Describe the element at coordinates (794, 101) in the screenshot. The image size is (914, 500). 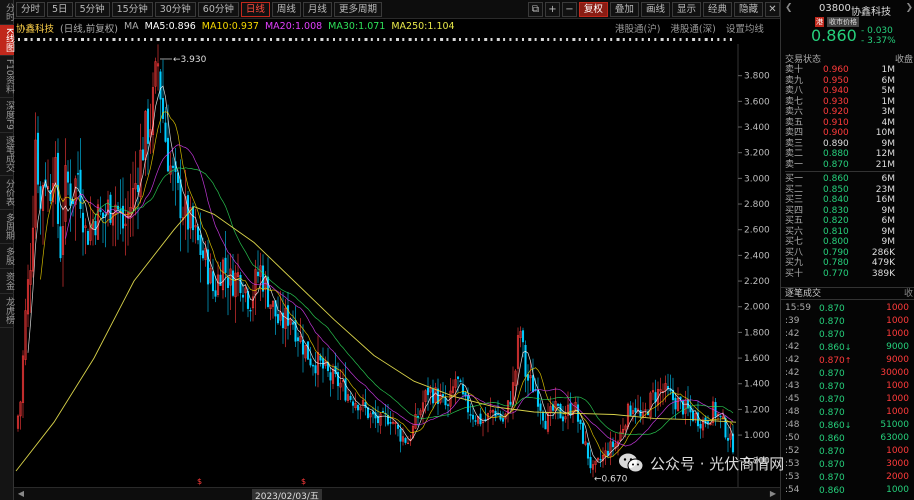
I see `asks-label: 卖七` at that location.